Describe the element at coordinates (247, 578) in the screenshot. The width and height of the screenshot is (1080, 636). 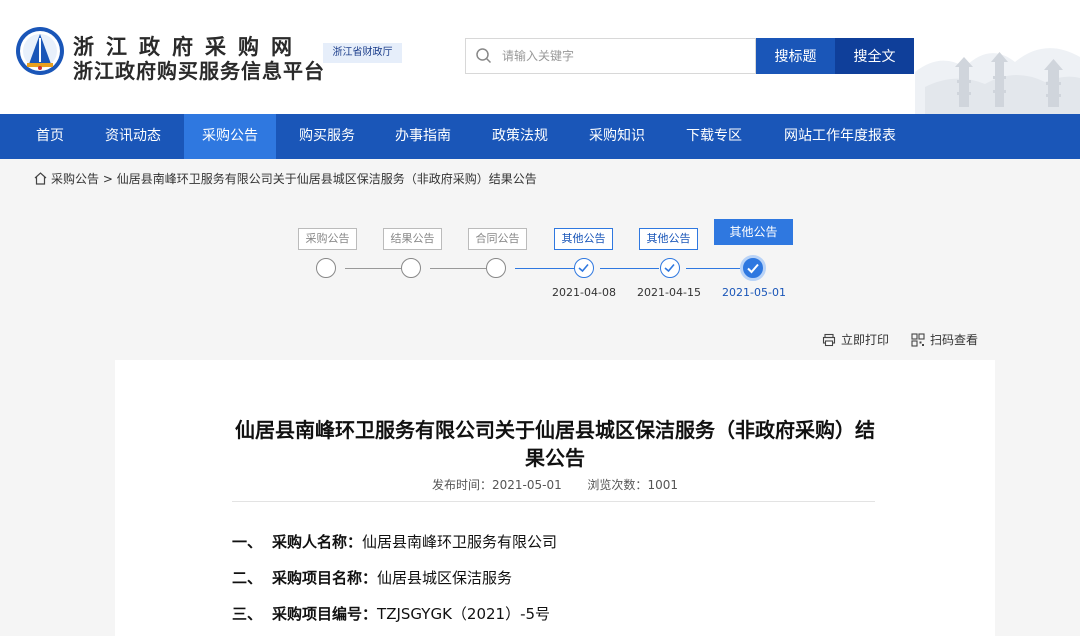
I see `item-number: 二、` at that location.